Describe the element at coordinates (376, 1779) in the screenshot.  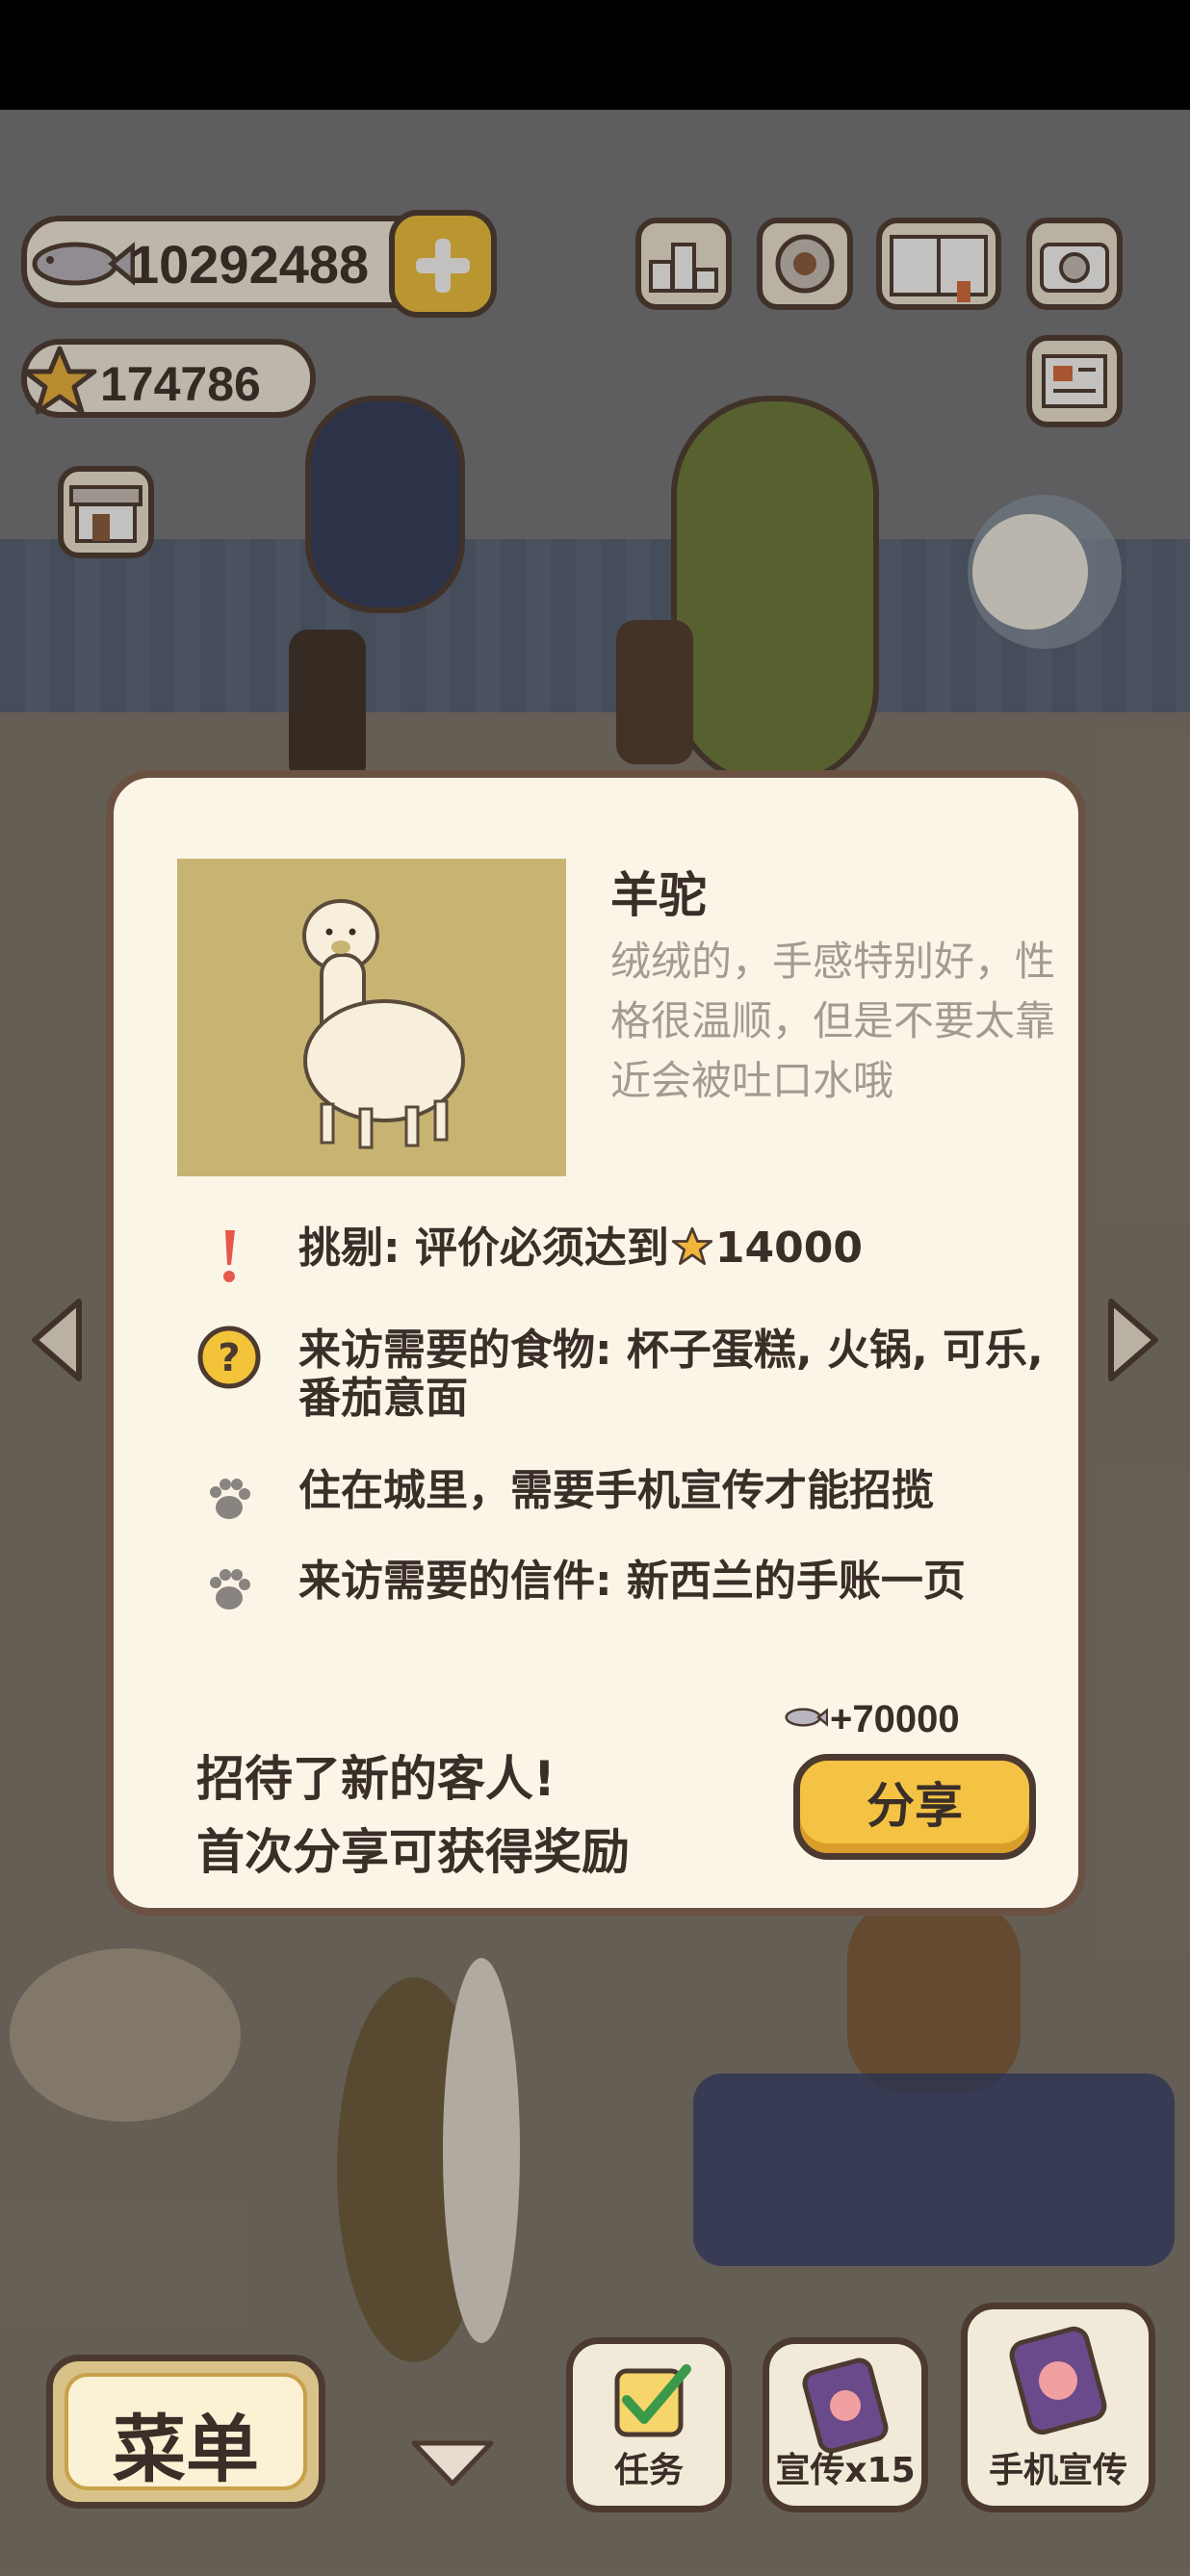
I see `promo-line-1: 招待了新的客人!` at that location.